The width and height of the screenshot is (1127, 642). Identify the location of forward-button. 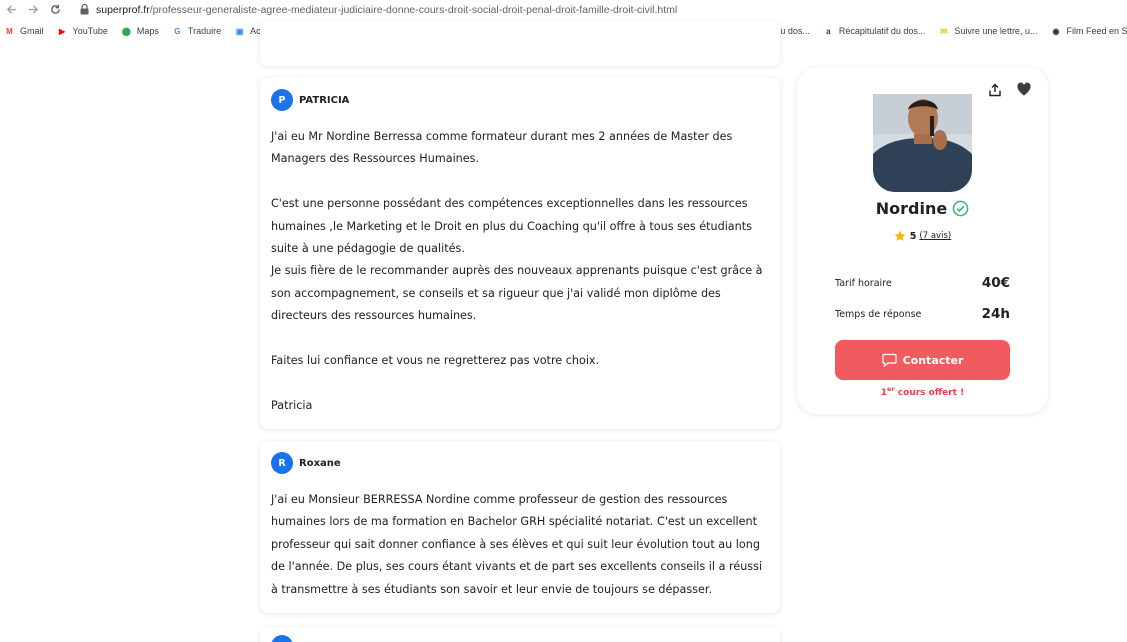
(33, 9).